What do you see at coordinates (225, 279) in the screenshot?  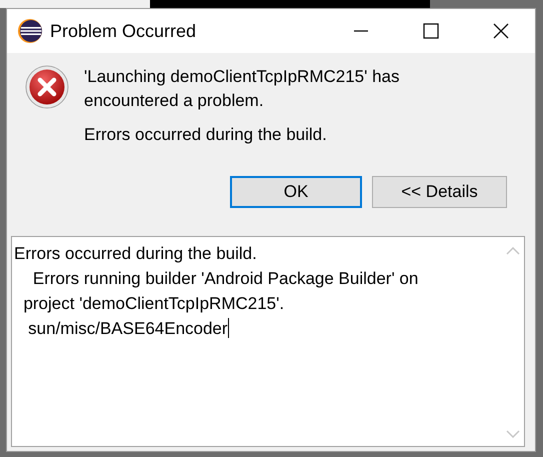 I see `details-line: Errors running builder 'Android Package Builder' on` at bounding box center [225, 279].